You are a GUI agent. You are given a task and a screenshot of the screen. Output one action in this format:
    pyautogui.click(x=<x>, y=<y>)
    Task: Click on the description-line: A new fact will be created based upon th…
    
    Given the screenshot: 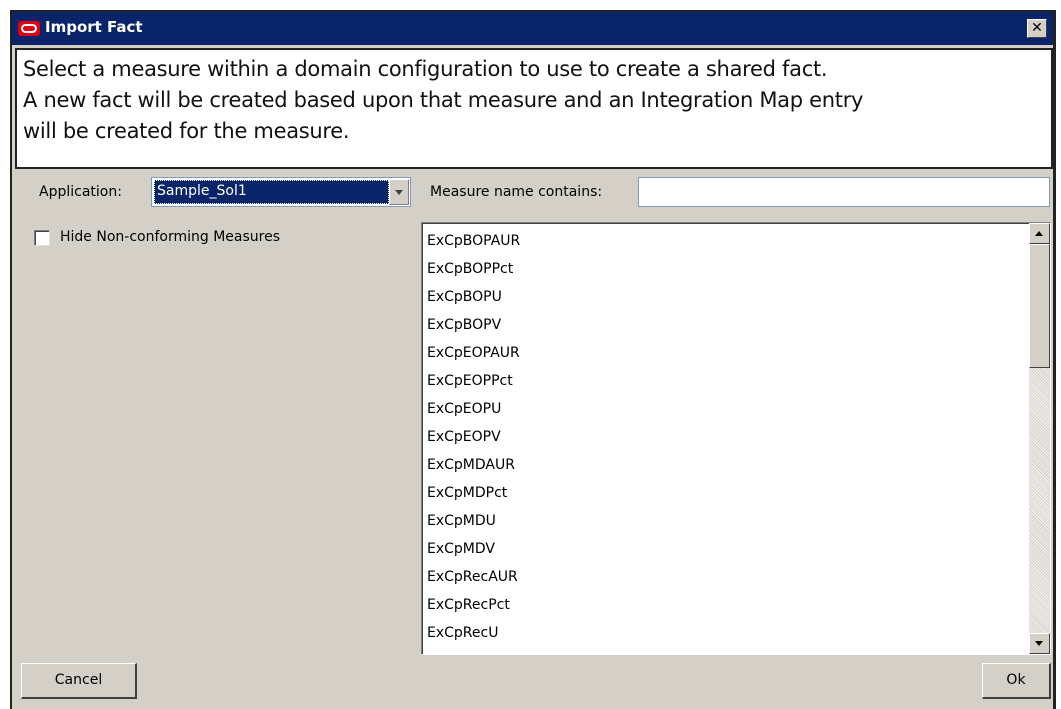 What is the action you would take?
    pyautogui.click(x=443, y=100)
    